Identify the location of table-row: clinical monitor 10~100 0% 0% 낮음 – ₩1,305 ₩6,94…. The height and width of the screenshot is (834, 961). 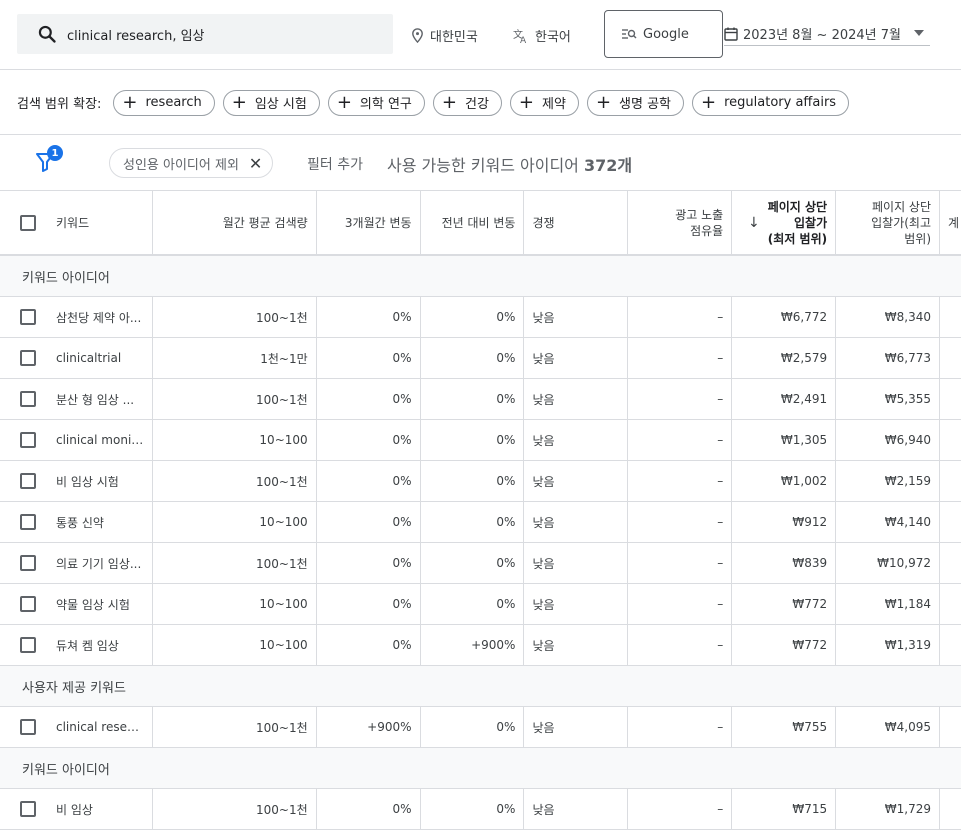
(480, 440).